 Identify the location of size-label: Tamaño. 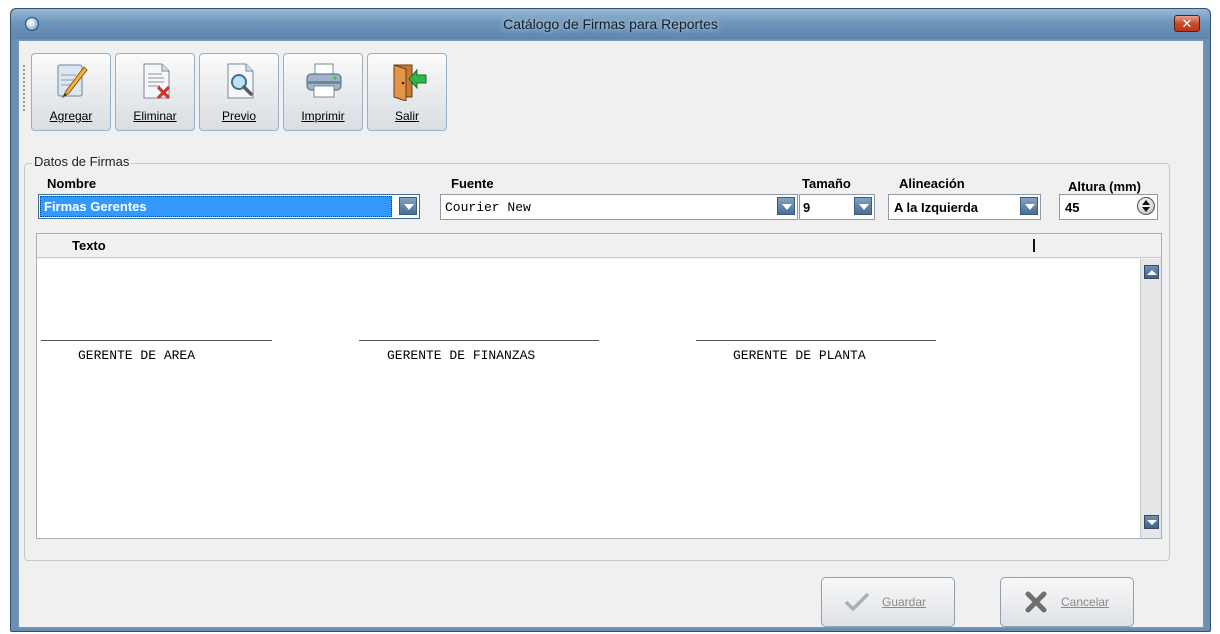
(826, 183).